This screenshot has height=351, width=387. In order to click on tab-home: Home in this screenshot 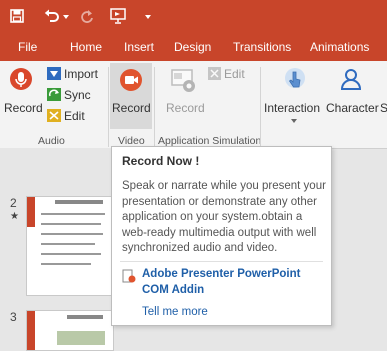, I will do `click(86, 47)`.